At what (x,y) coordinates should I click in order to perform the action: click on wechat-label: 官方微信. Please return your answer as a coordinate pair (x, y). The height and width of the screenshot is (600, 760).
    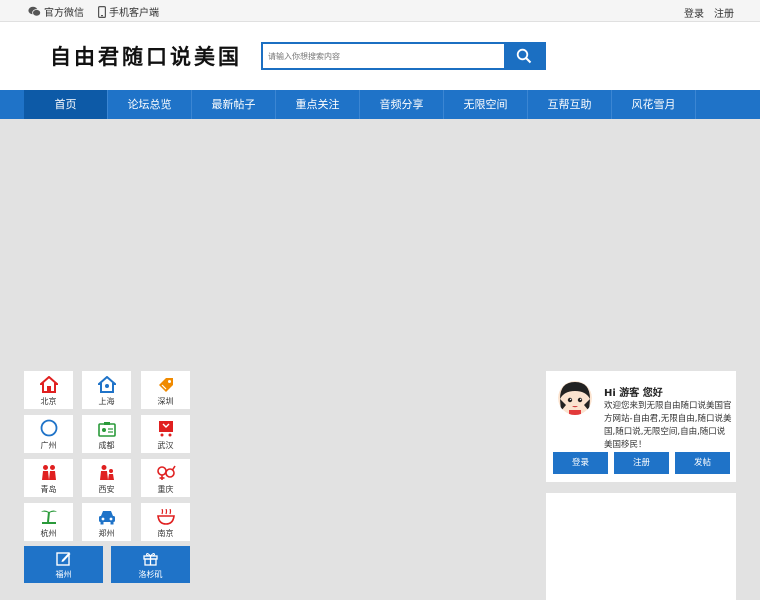
    Looking at the image, I should click on (64, 13).